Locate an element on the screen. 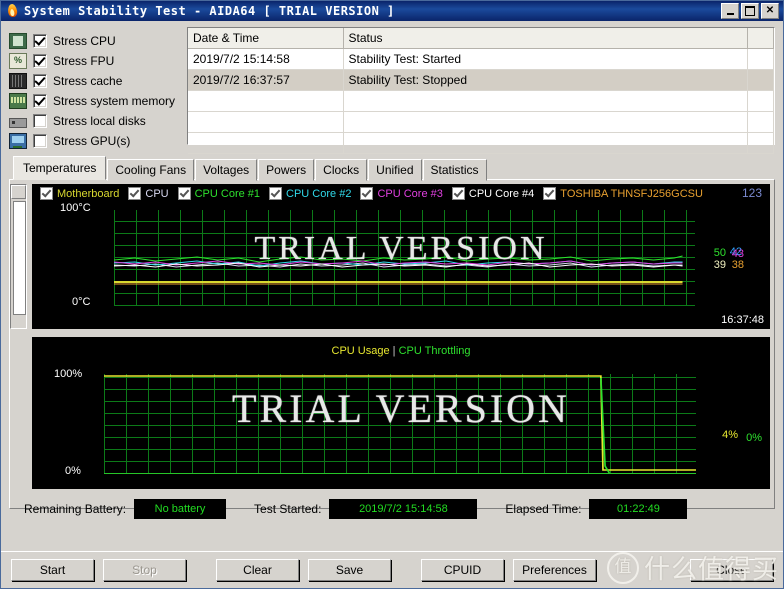  cpu-throttling-title: CPU Throttling is located at coordinates (434, 351).